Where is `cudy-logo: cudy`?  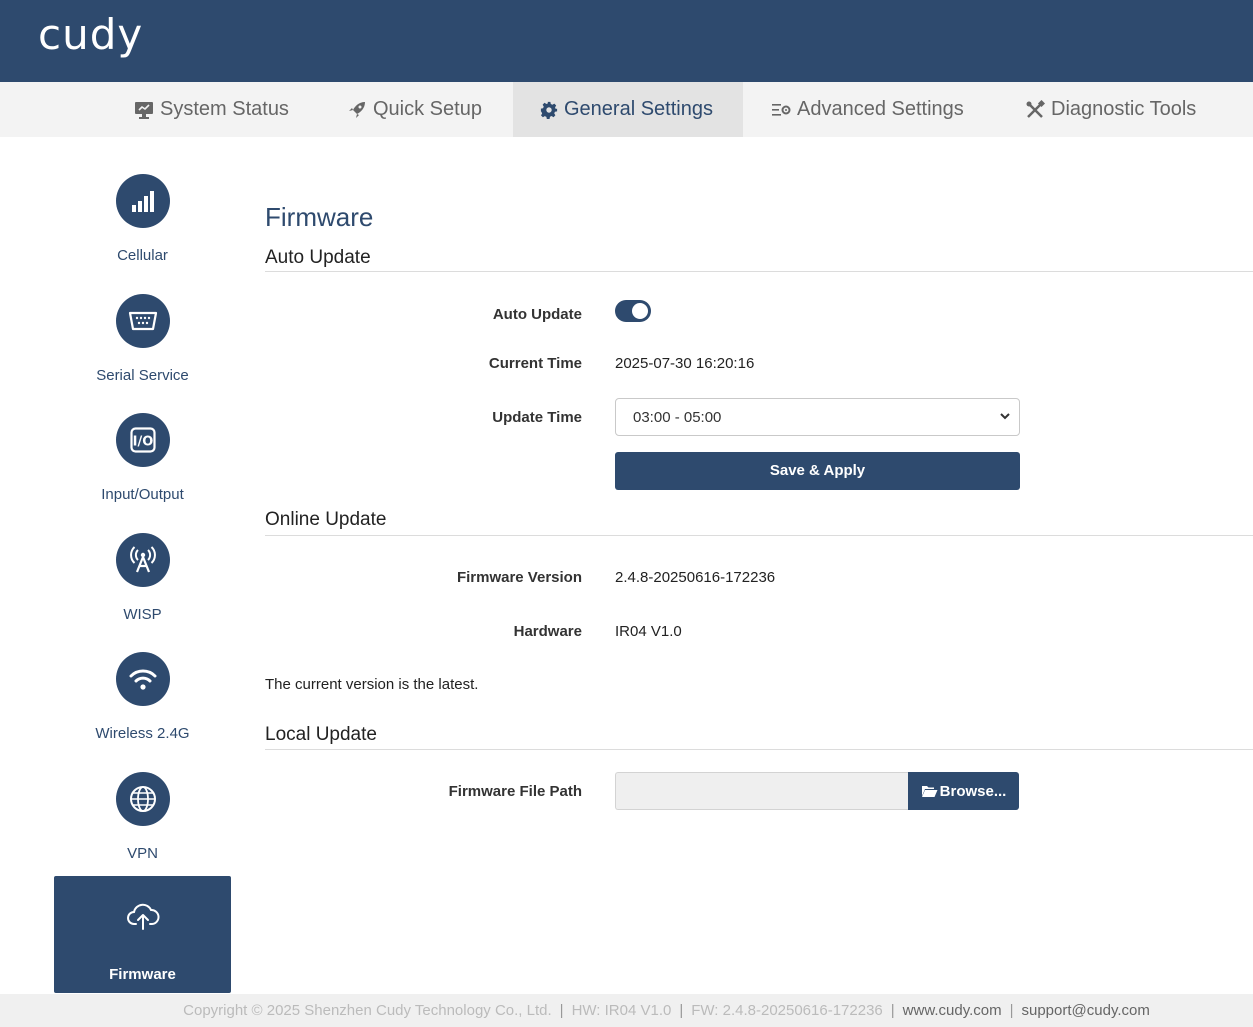 cudy-logo: cudy is located at coordinates (90, 34).